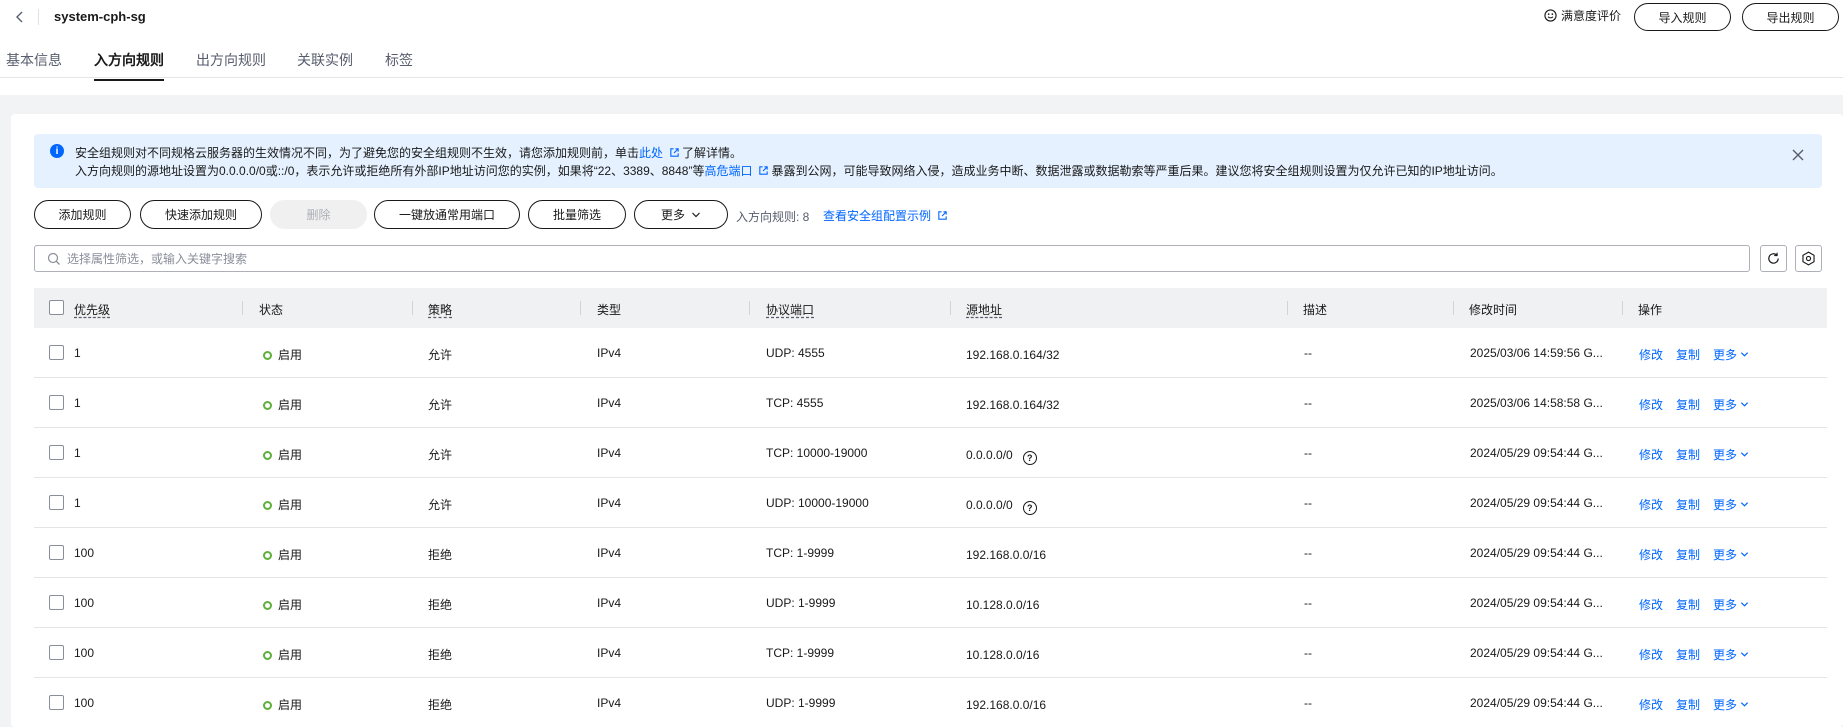  What do you see at coordinates (1798, 155) in the screenshot?
I see `close-icon` at bounding box center [1798, 155].